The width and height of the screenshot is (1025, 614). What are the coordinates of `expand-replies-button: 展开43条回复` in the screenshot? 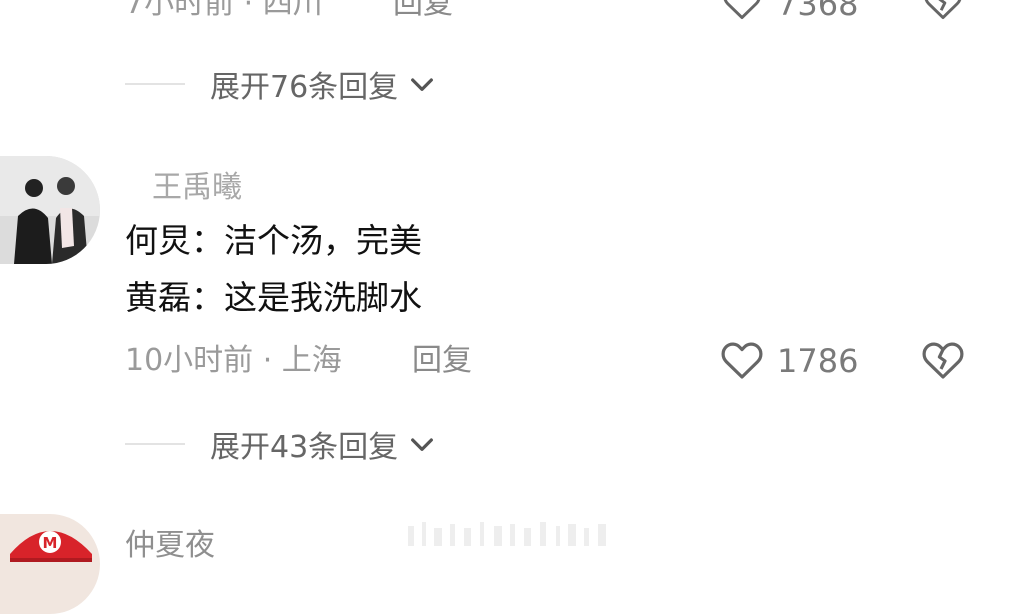 It's located at (281, 444).